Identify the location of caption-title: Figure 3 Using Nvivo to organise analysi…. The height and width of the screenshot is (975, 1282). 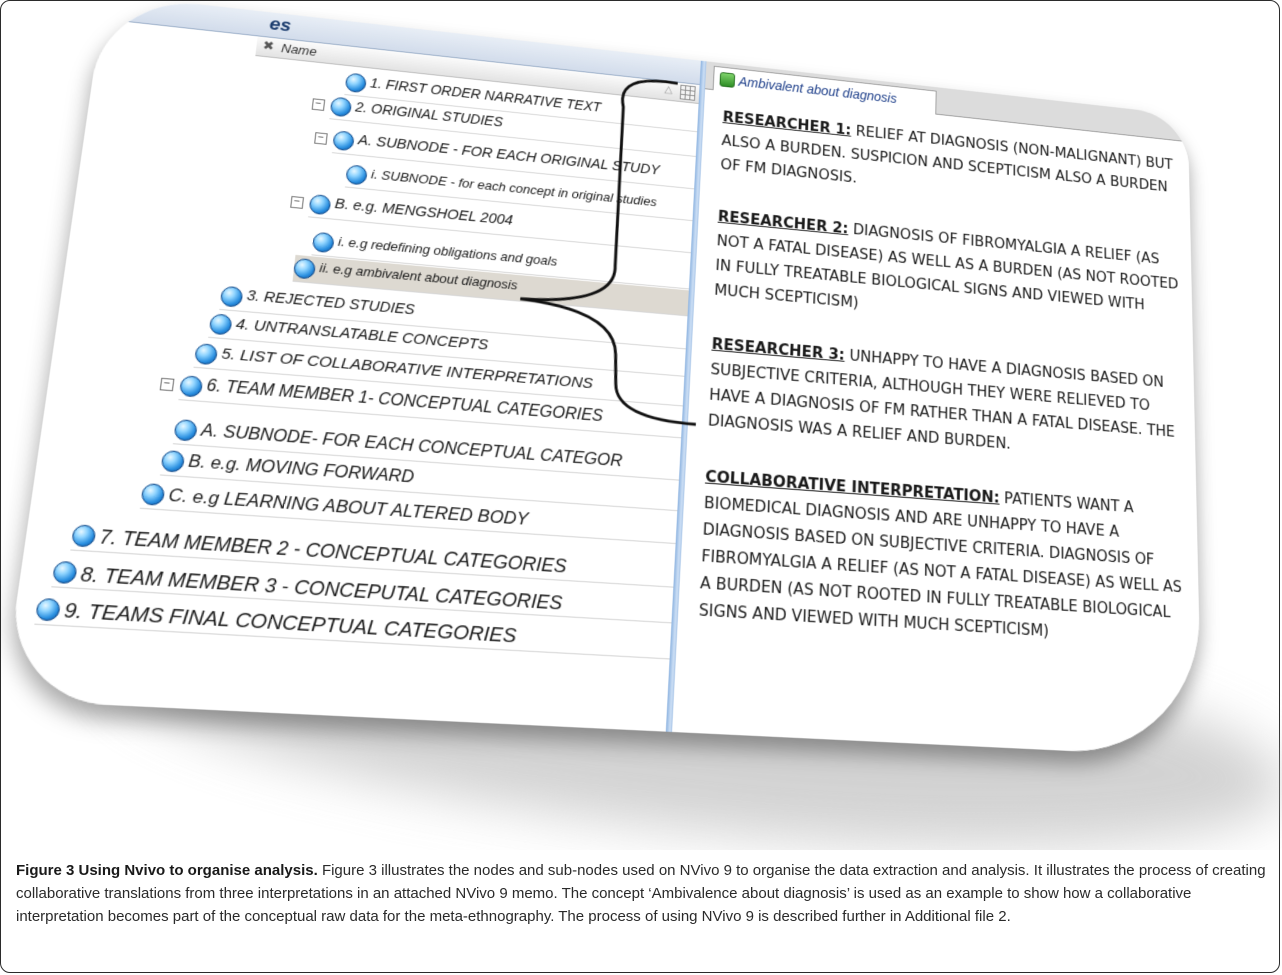
(167, 870).